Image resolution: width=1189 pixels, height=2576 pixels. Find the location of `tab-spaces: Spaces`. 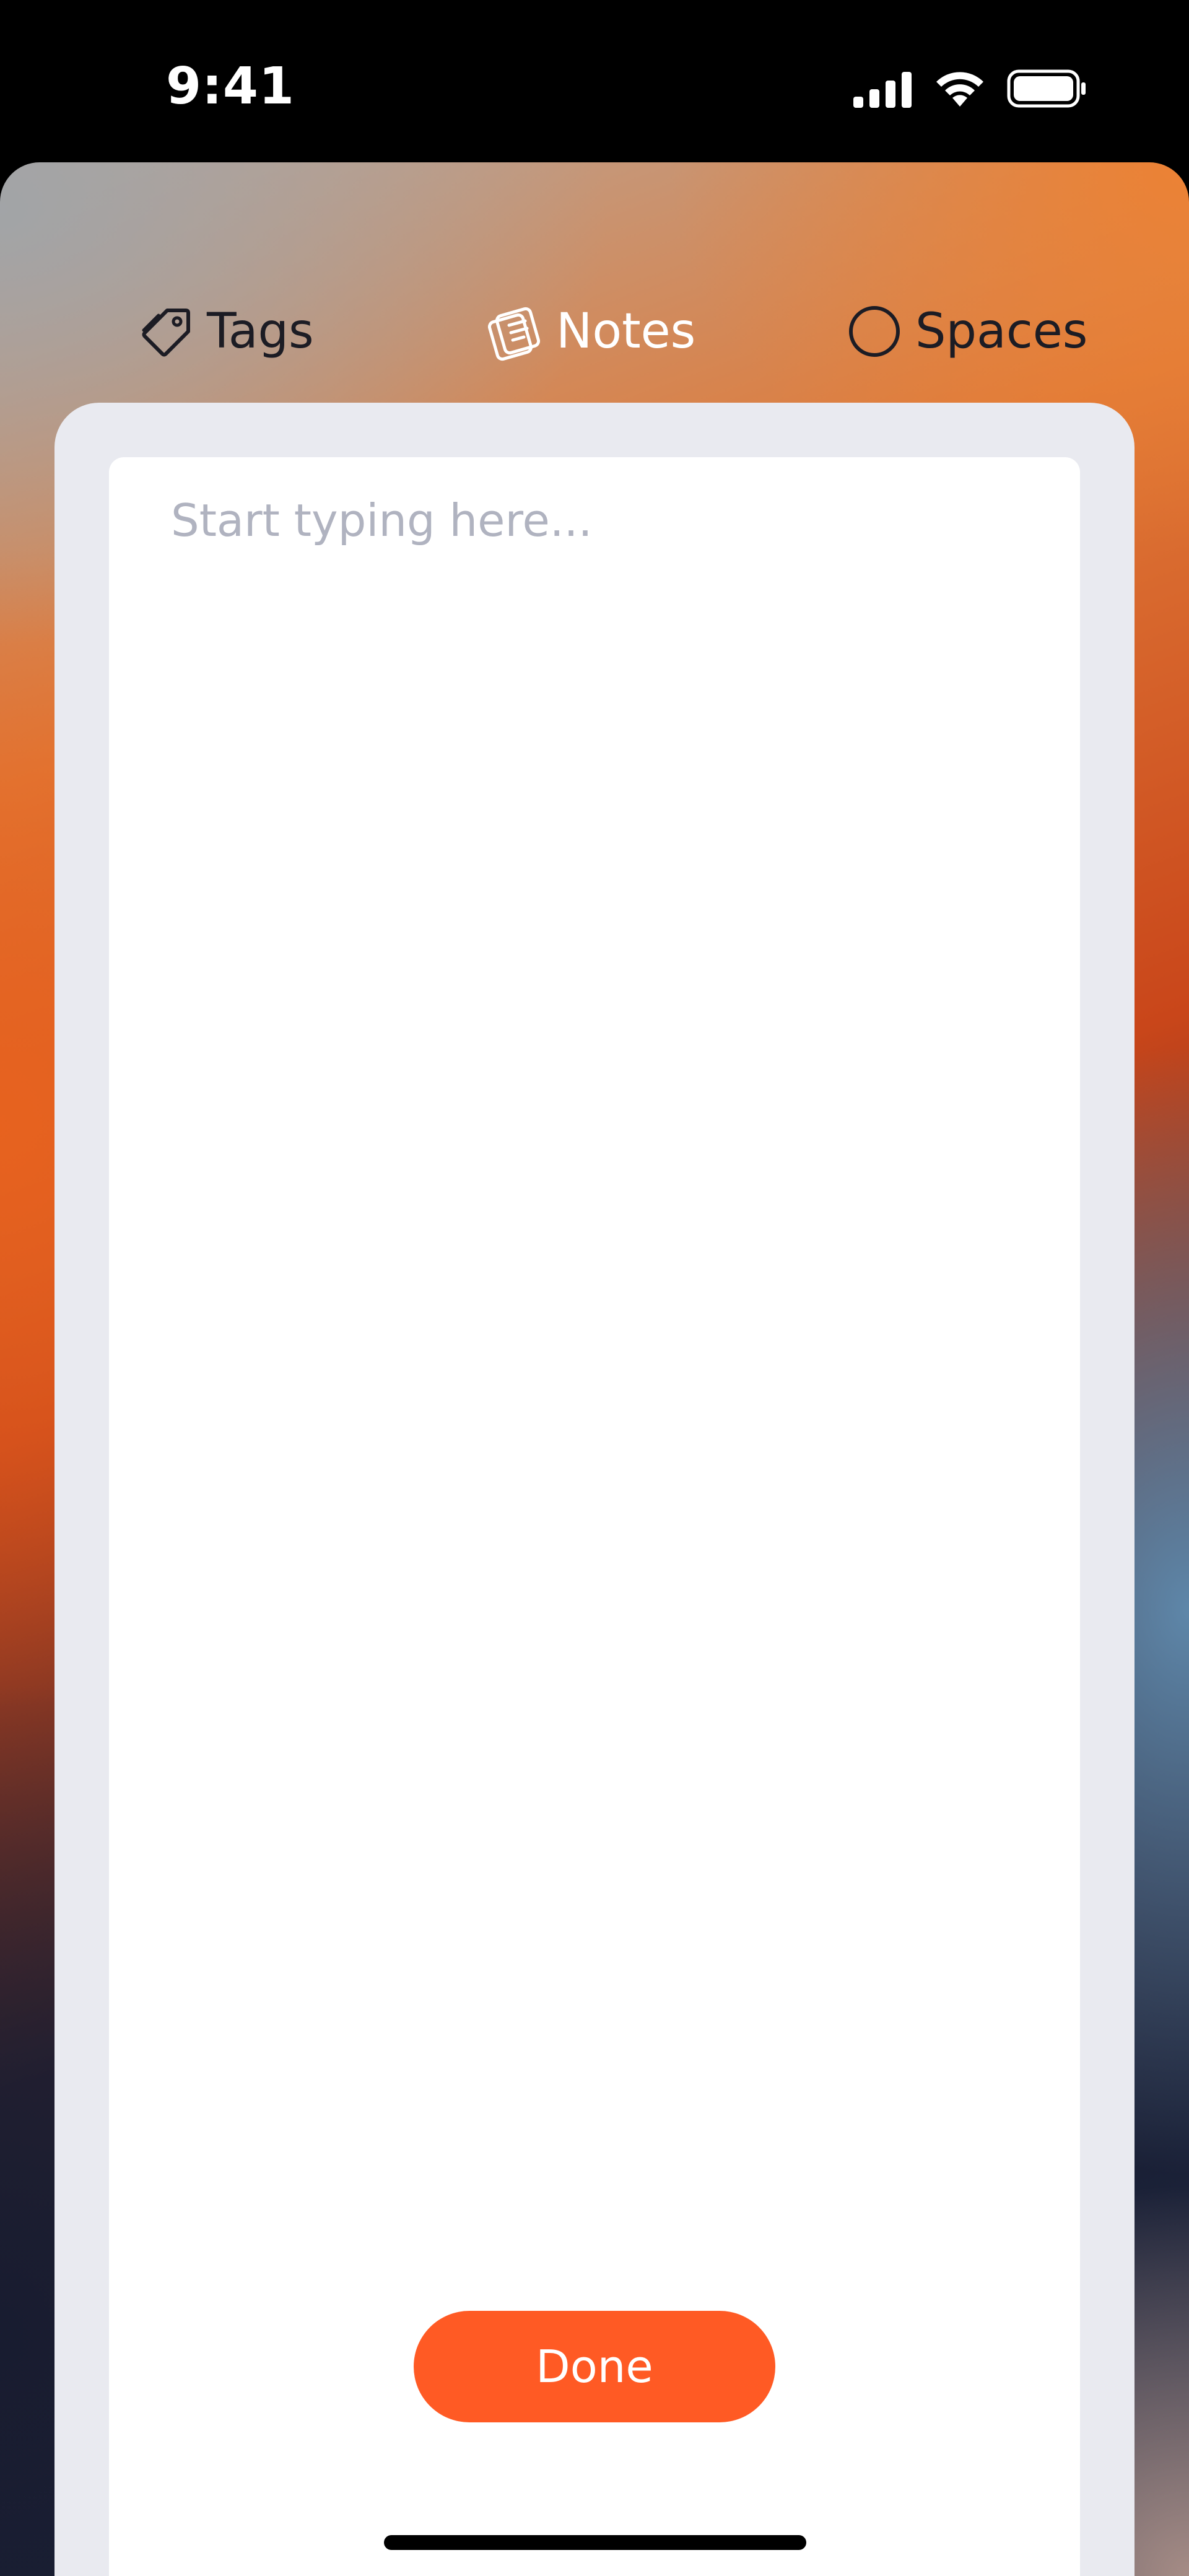

tab-spaces: Spaces is located at coordinates (965, 331).